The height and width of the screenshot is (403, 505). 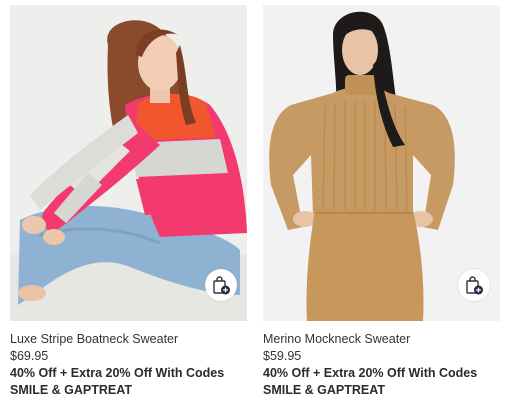 What do you see at coordinates (381, 339) in the screenshot?
I see `product-name-link: Merino Mockneck Sweater` at bounding box center [381, 339].